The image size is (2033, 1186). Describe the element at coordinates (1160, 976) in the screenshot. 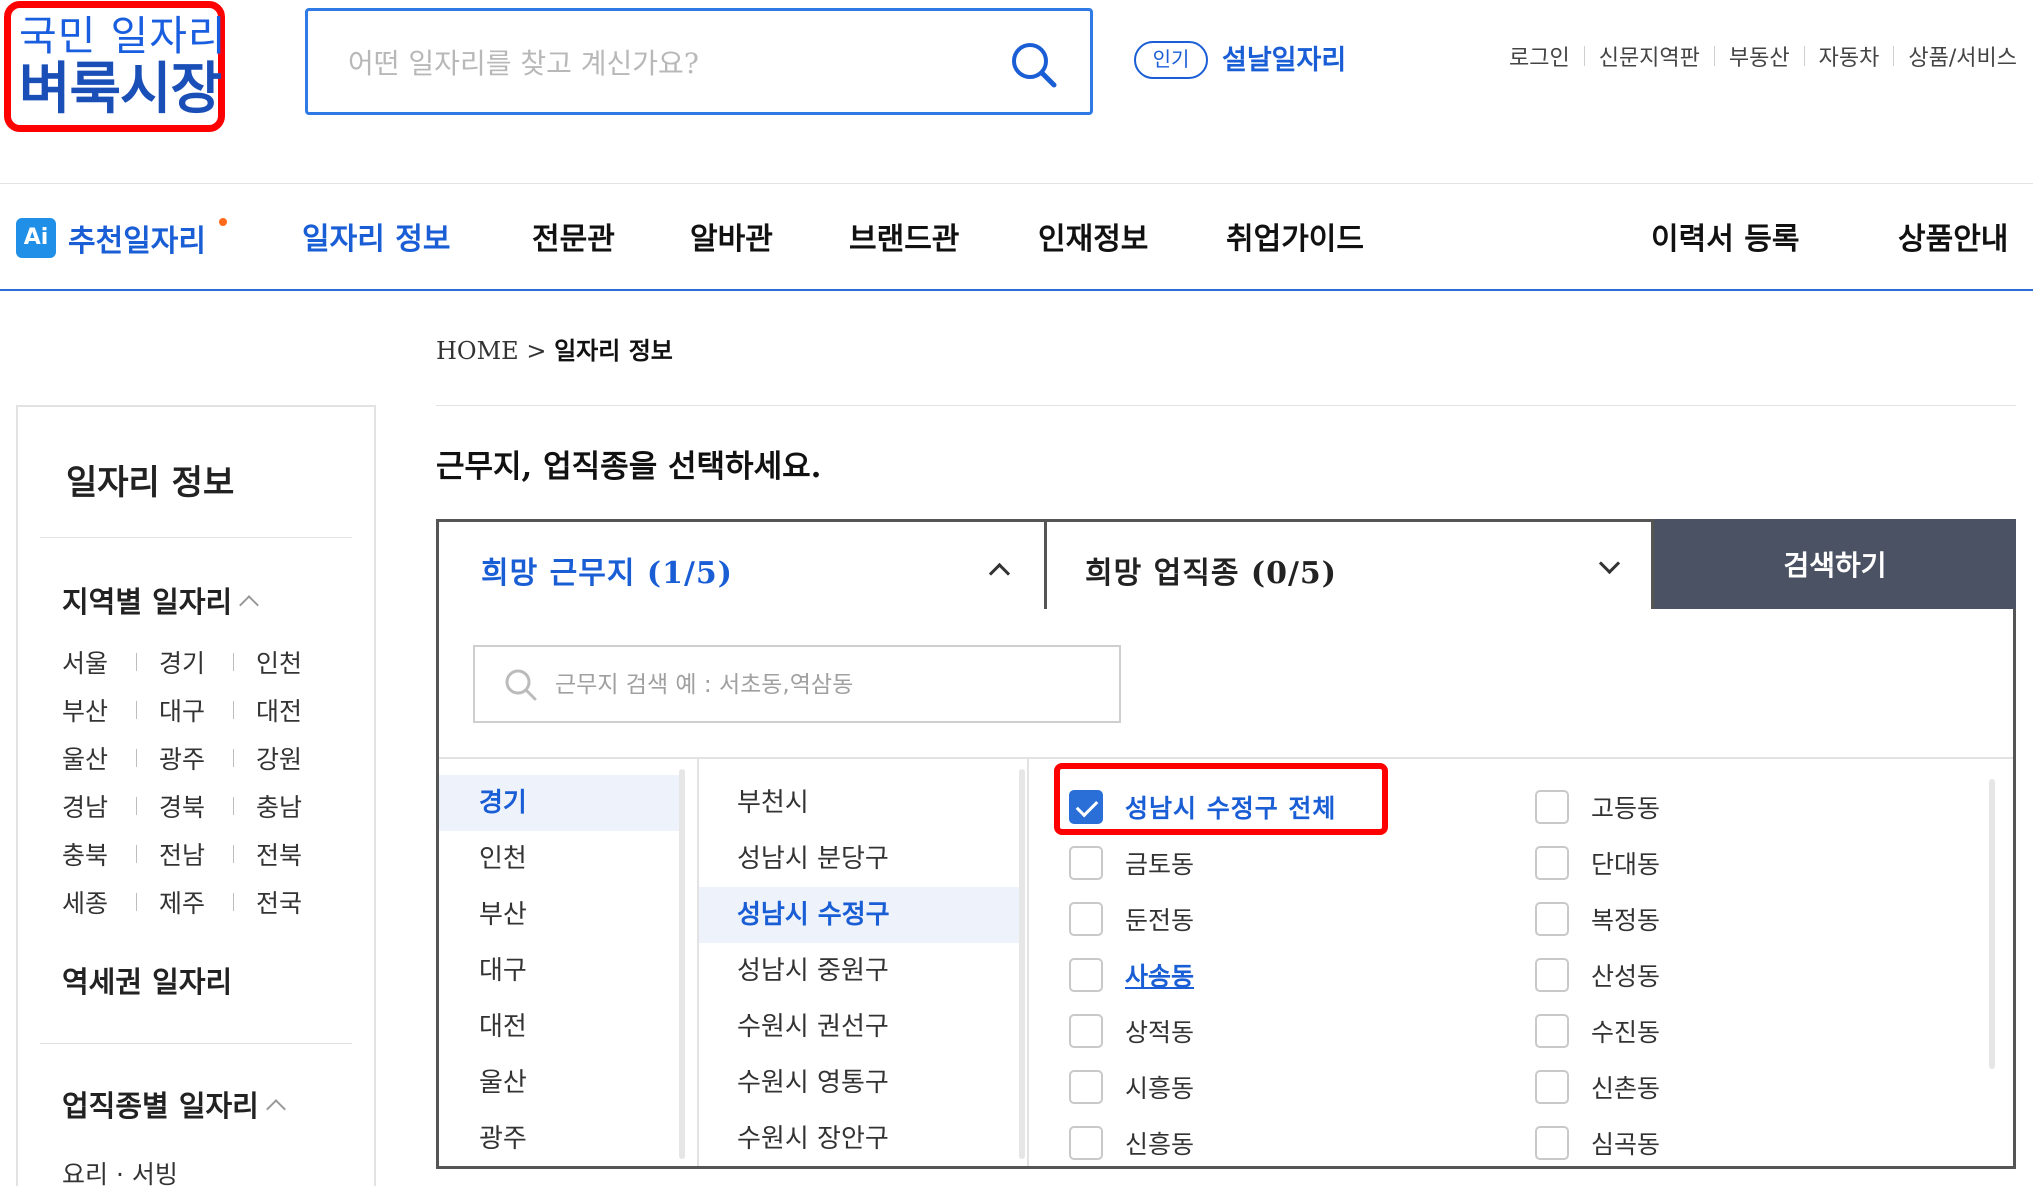

I see `dong-label: 사송동` at that location.